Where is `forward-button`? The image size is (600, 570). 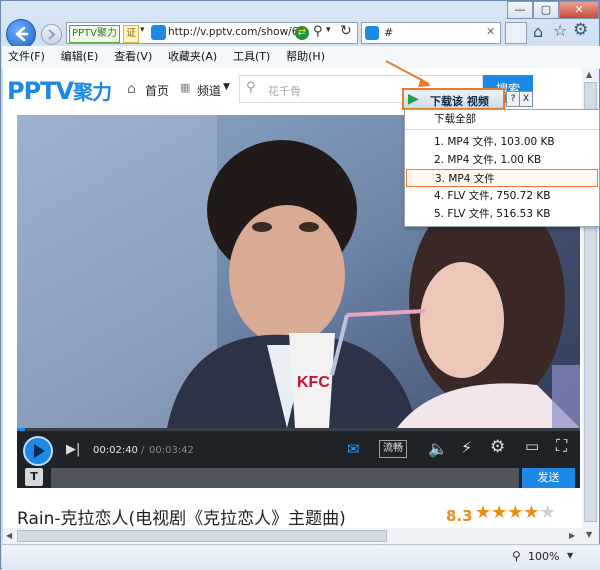 forward-button is located at coordinates (51, 34).